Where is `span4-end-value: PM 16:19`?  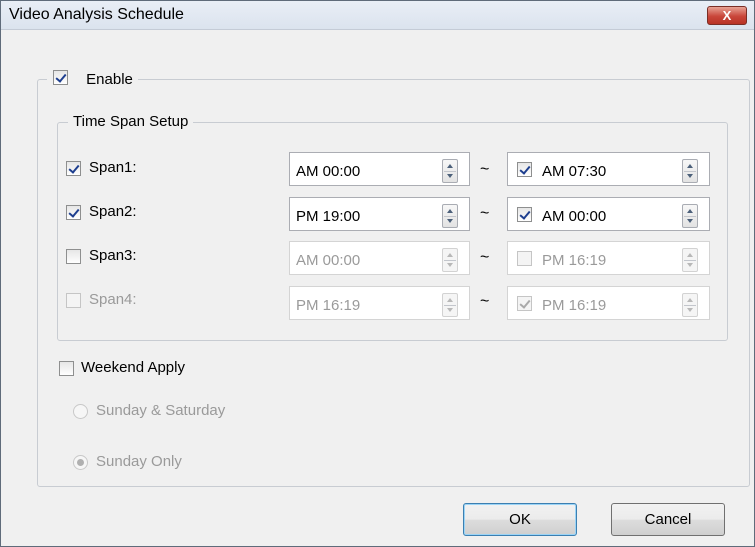 span4-end-value: PM 16:19 is located at coordinates (574, 305).